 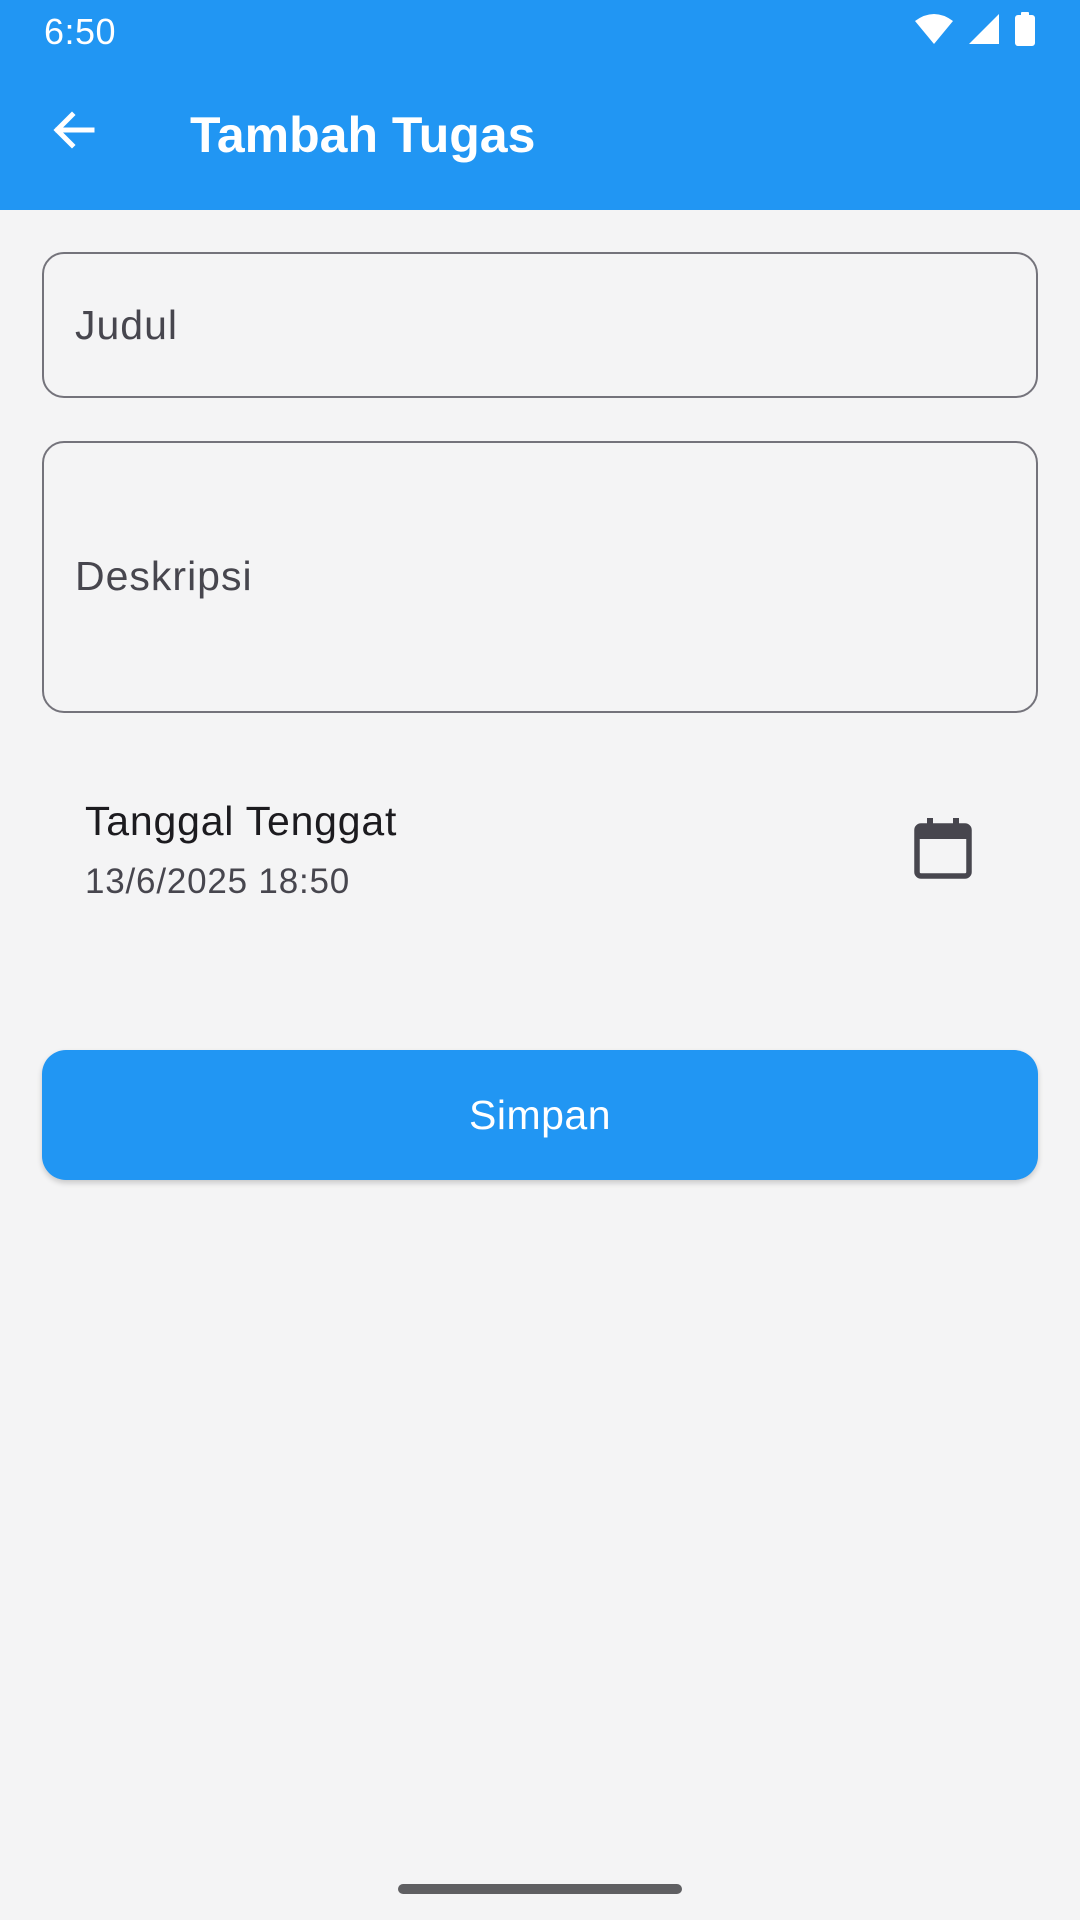 I want to click on page-title: Tambah Tugas, so click(x=363, y=135).